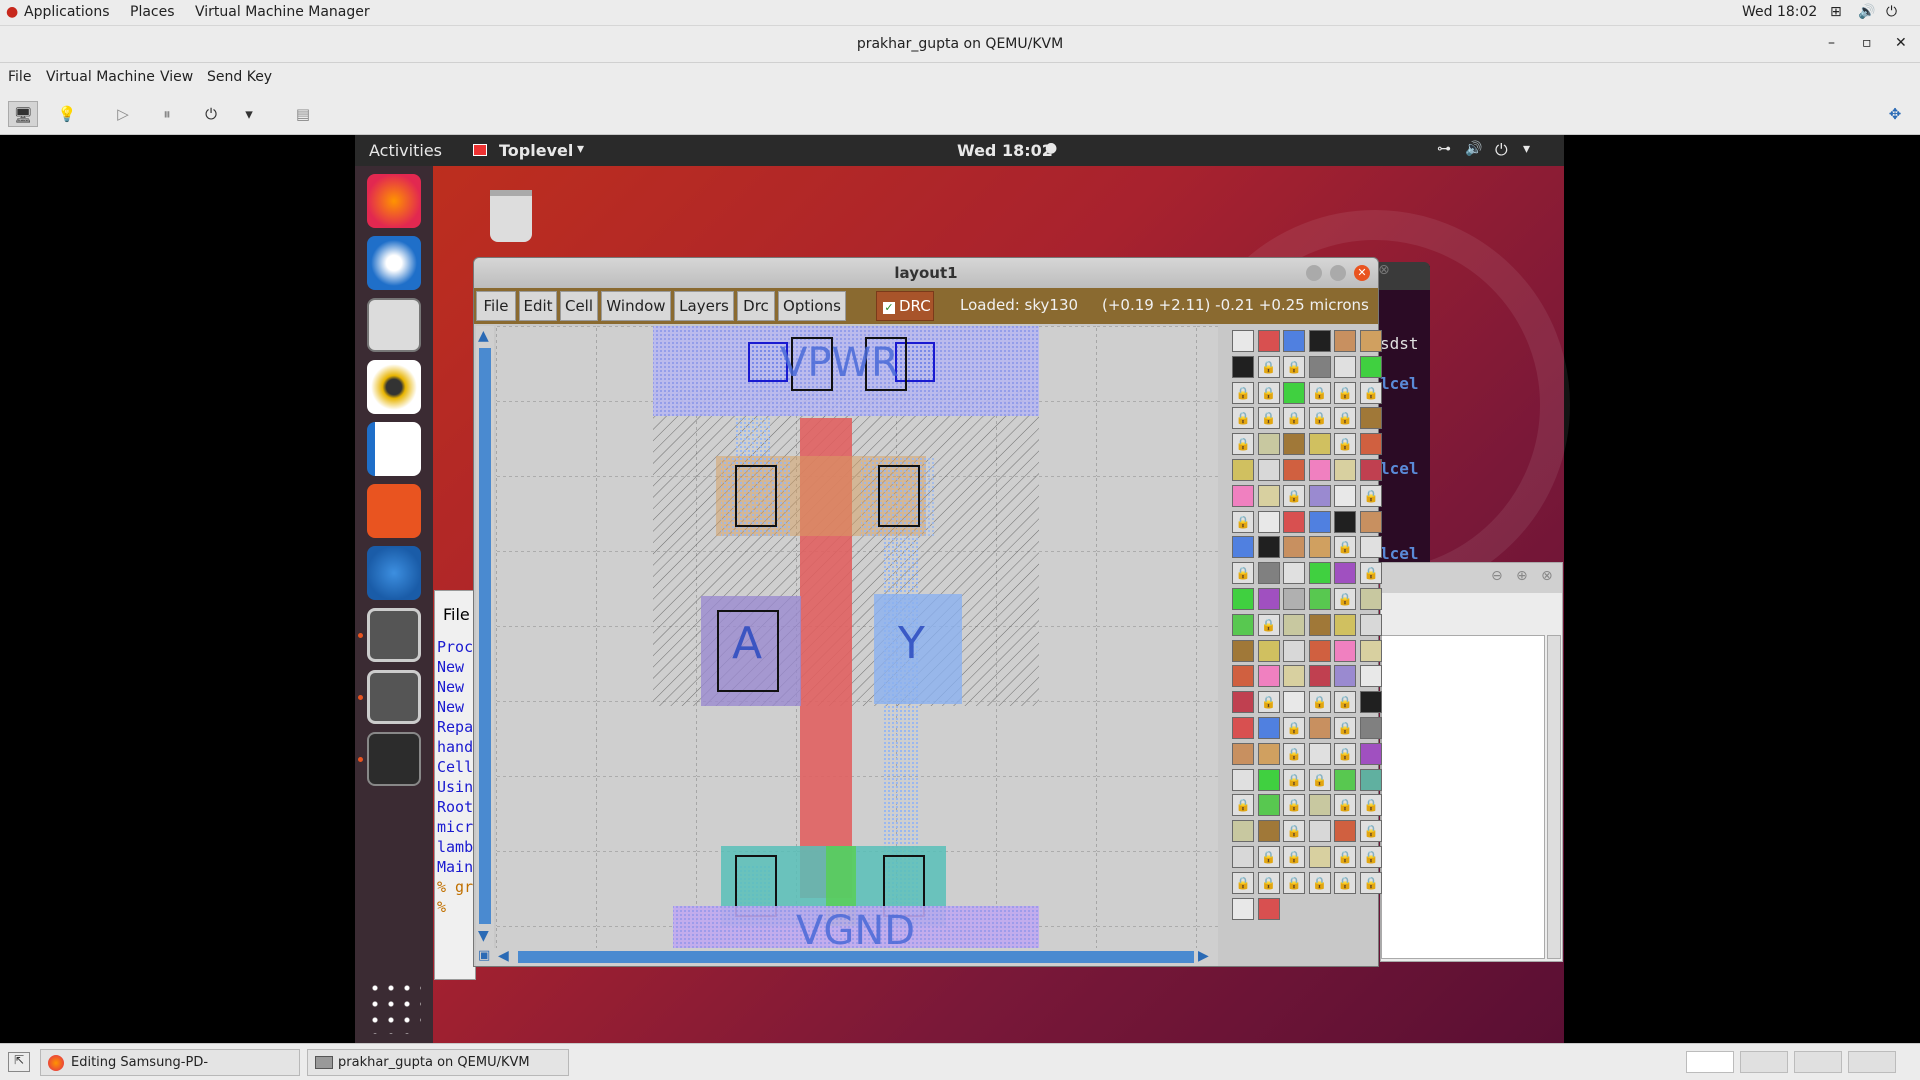  What do you see at coordinates (1338, 273) in the screenshot?
I see `maximize-button` at bounding box center [1338, 273].